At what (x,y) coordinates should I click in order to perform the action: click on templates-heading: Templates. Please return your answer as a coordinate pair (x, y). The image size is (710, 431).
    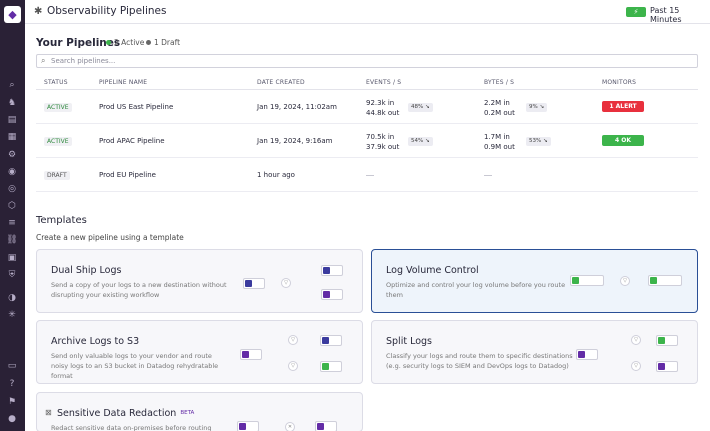
    Looking at the image, I should click on (61, 220).